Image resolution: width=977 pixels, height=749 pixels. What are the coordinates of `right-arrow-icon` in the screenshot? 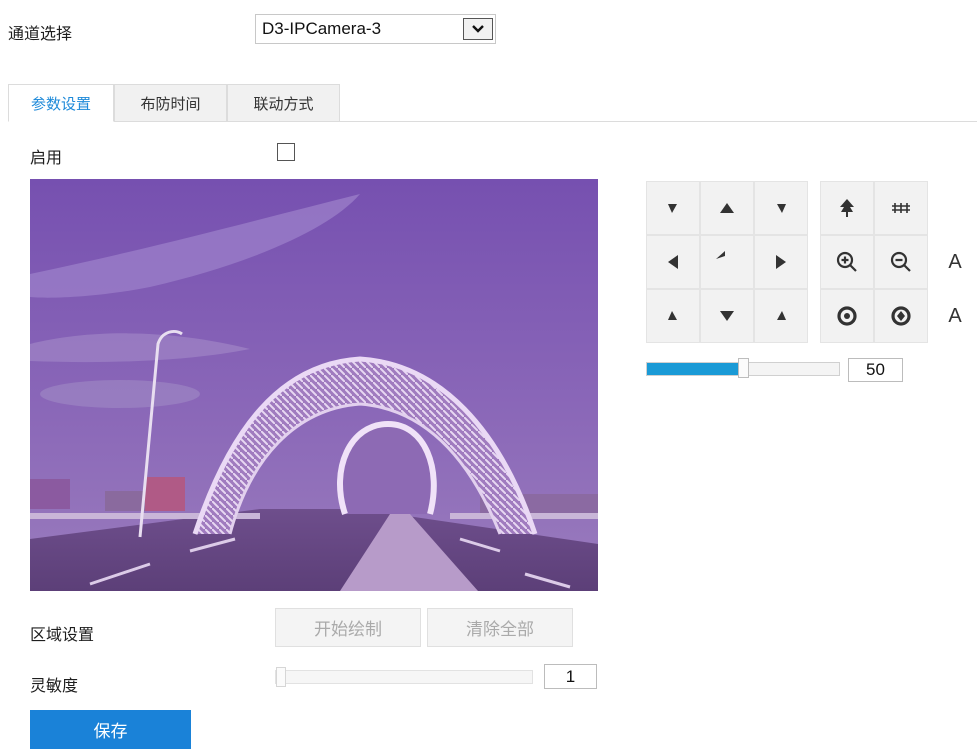 It's located at (781, 262).